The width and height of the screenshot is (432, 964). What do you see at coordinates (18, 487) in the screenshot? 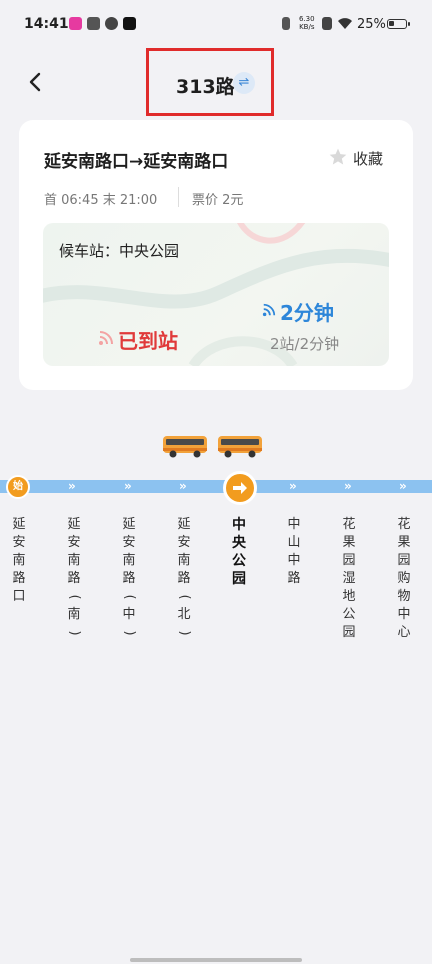
I see `start-stop-badge: 始` at bounding box center [18, 487].